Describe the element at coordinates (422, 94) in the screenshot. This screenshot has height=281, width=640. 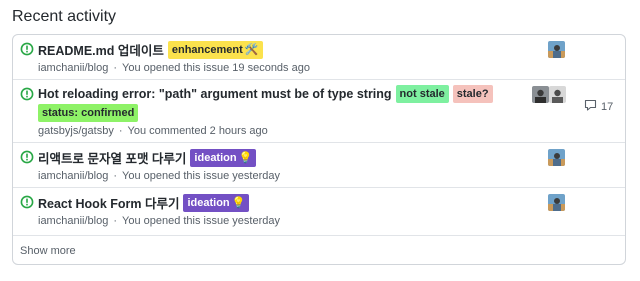
I see `label-not-stale: not stale` at that location.